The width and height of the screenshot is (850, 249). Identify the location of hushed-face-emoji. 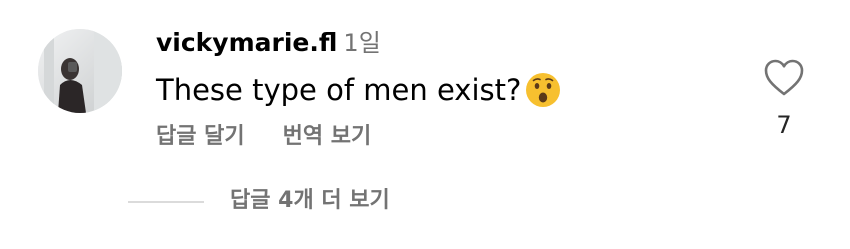
(543, 90).